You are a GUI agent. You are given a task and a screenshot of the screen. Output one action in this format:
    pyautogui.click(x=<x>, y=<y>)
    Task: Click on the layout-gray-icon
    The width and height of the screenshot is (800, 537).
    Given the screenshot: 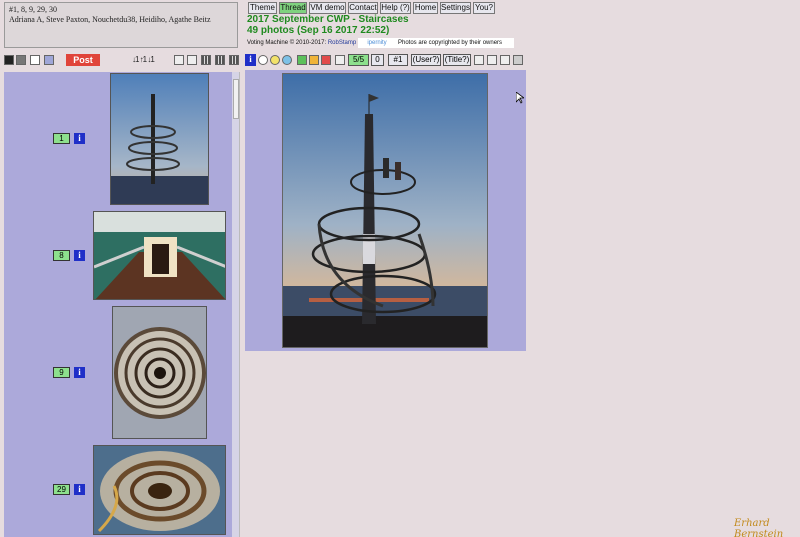 What is the action you would take?
    pyautogui.click(x=21, y=60)
    